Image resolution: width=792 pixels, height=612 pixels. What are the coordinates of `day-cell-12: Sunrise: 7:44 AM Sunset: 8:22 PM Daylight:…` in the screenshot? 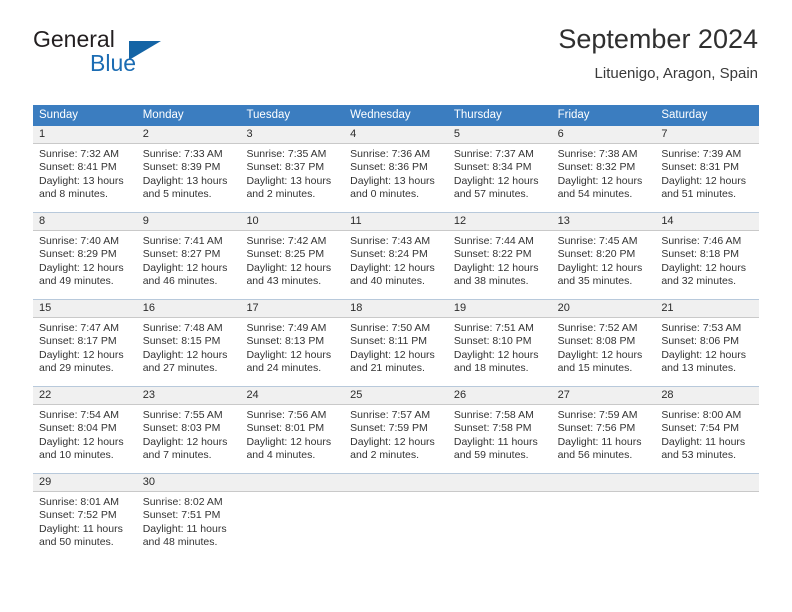 It's located at (500, 265).